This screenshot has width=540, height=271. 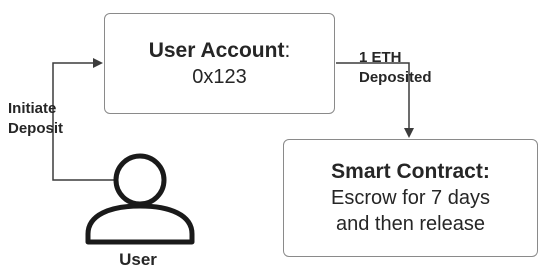 I want to click on initiate-deposit-label: Initiate Deposit, so click(x=35, y=119).